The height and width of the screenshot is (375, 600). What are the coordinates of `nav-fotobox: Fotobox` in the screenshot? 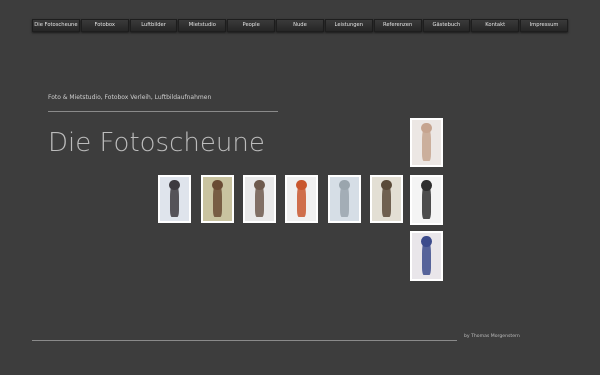 It's located at (104, 25).